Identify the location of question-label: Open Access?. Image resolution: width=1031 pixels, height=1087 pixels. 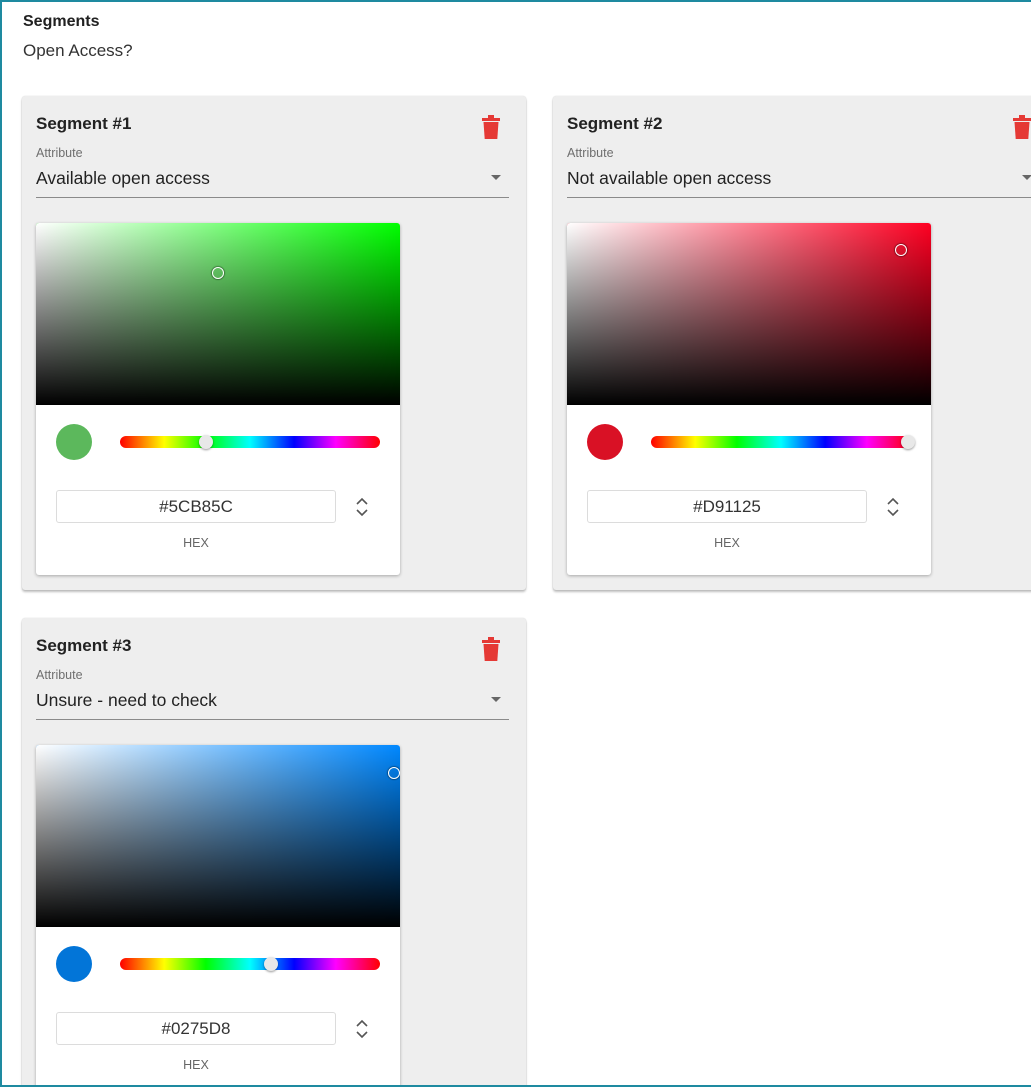
(78, 50).